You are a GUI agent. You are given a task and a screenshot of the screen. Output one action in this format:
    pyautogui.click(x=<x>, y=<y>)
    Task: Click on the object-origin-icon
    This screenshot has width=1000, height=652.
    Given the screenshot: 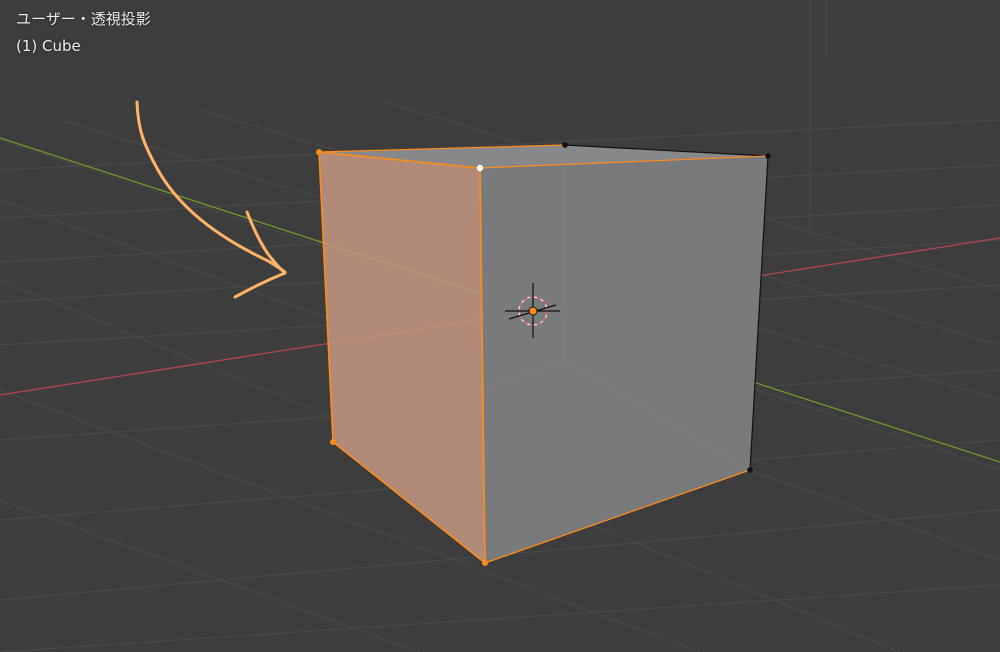 What is the action you would take?
    pyautogui.click(x=533, y=311)
    